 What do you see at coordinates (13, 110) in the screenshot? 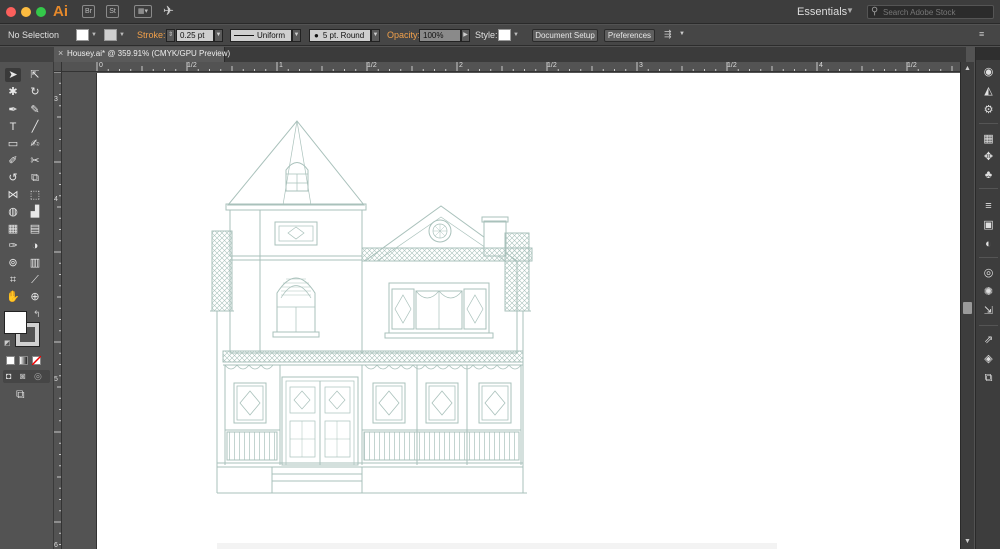
I see `pen-tool-icon: ✒` at bounding box center [13, 110].